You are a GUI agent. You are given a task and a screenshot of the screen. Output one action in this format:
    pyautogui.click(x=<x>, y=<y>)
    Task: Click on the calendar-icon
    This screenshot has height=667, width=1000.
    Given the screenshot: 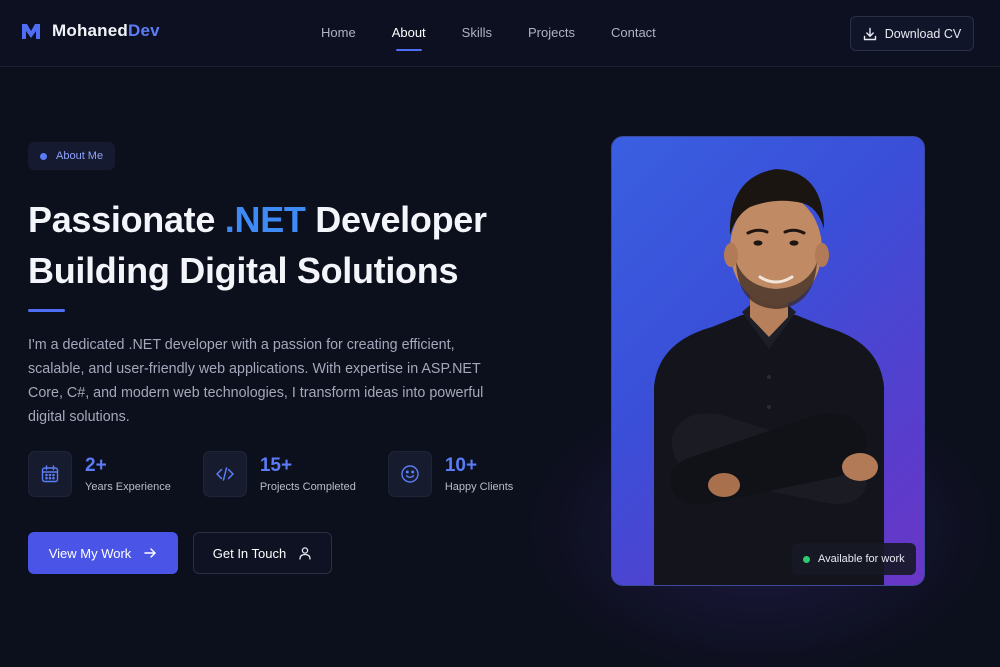 What is the action you would take?
    pyautogui.click(x=50, y=474)
    